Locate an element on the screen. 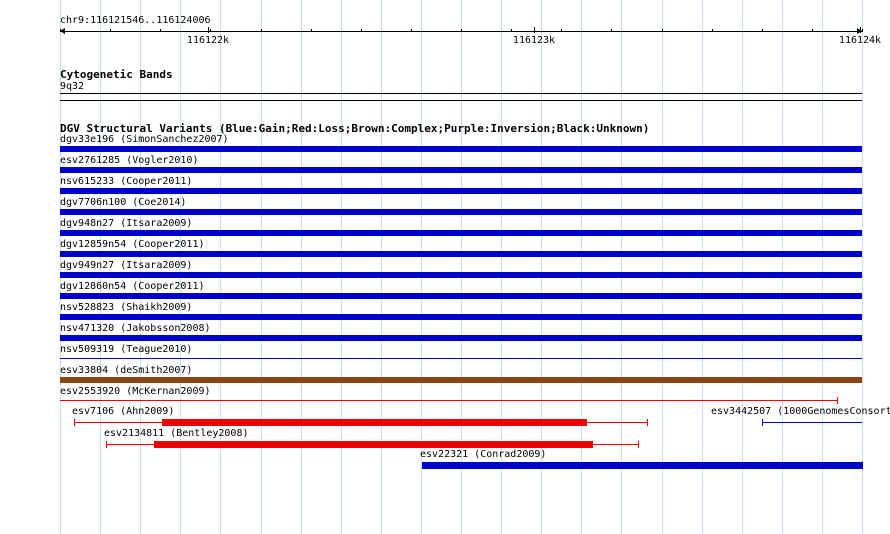 The height and width of the screenshot is (534, 890). dgv-feature-label: esv2553920 (McKernan2009) is located at coordinates (135, 392).